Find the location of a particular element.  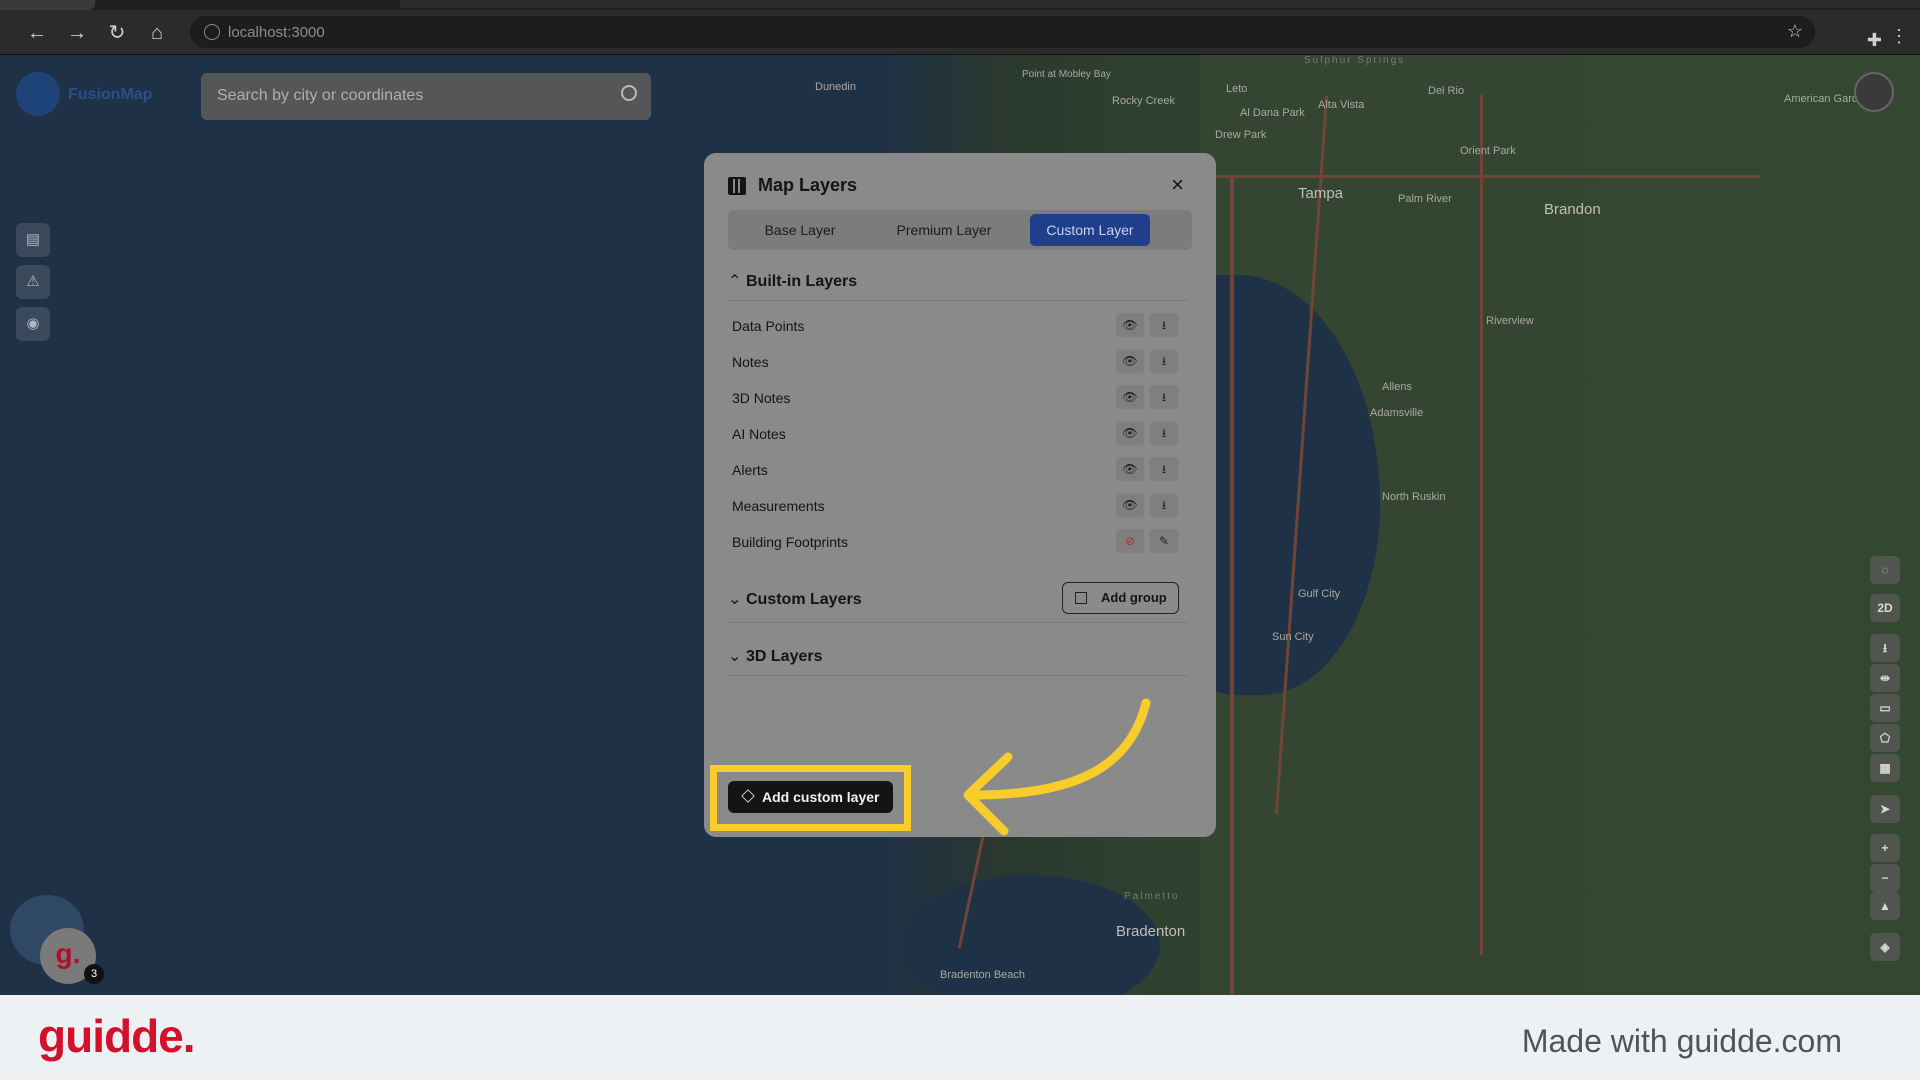

browser-tab-bar is located at coordinates (1160, 4).